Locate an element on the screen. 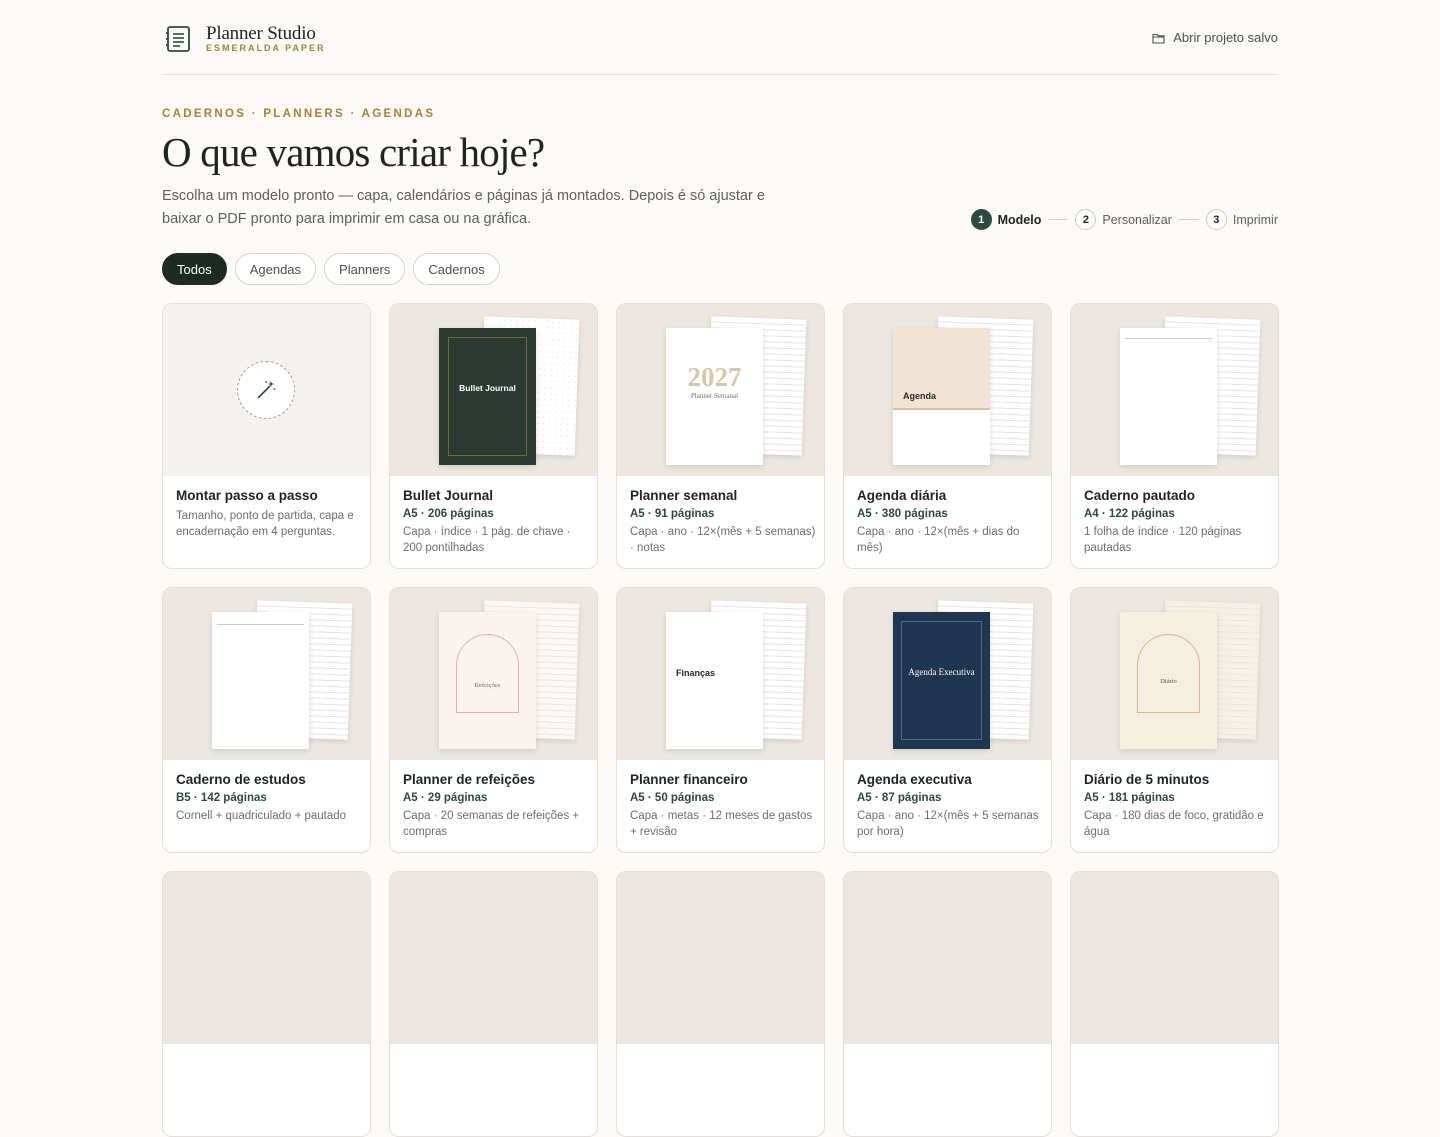 The image size is (1440, 1137). hero-eyebrow: CADERNOS · PLANNERS · AGENDAS is located at coordinates (299, 114).